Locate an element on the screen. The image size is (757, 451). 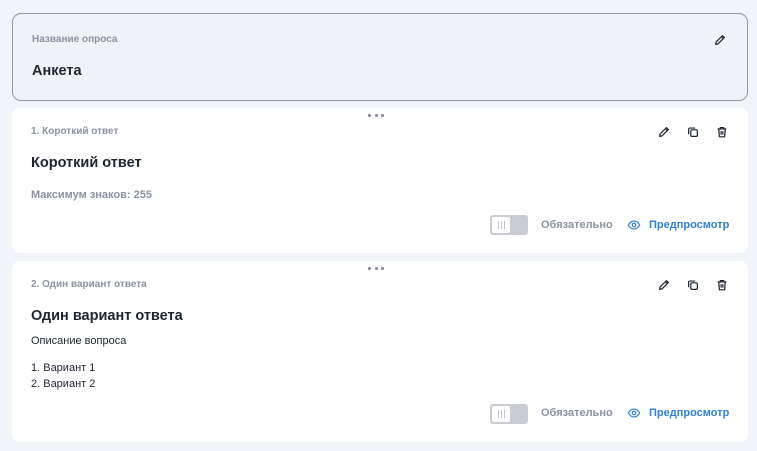
option-item: 2. Вариант 2 is located at coordinates (63, 384).